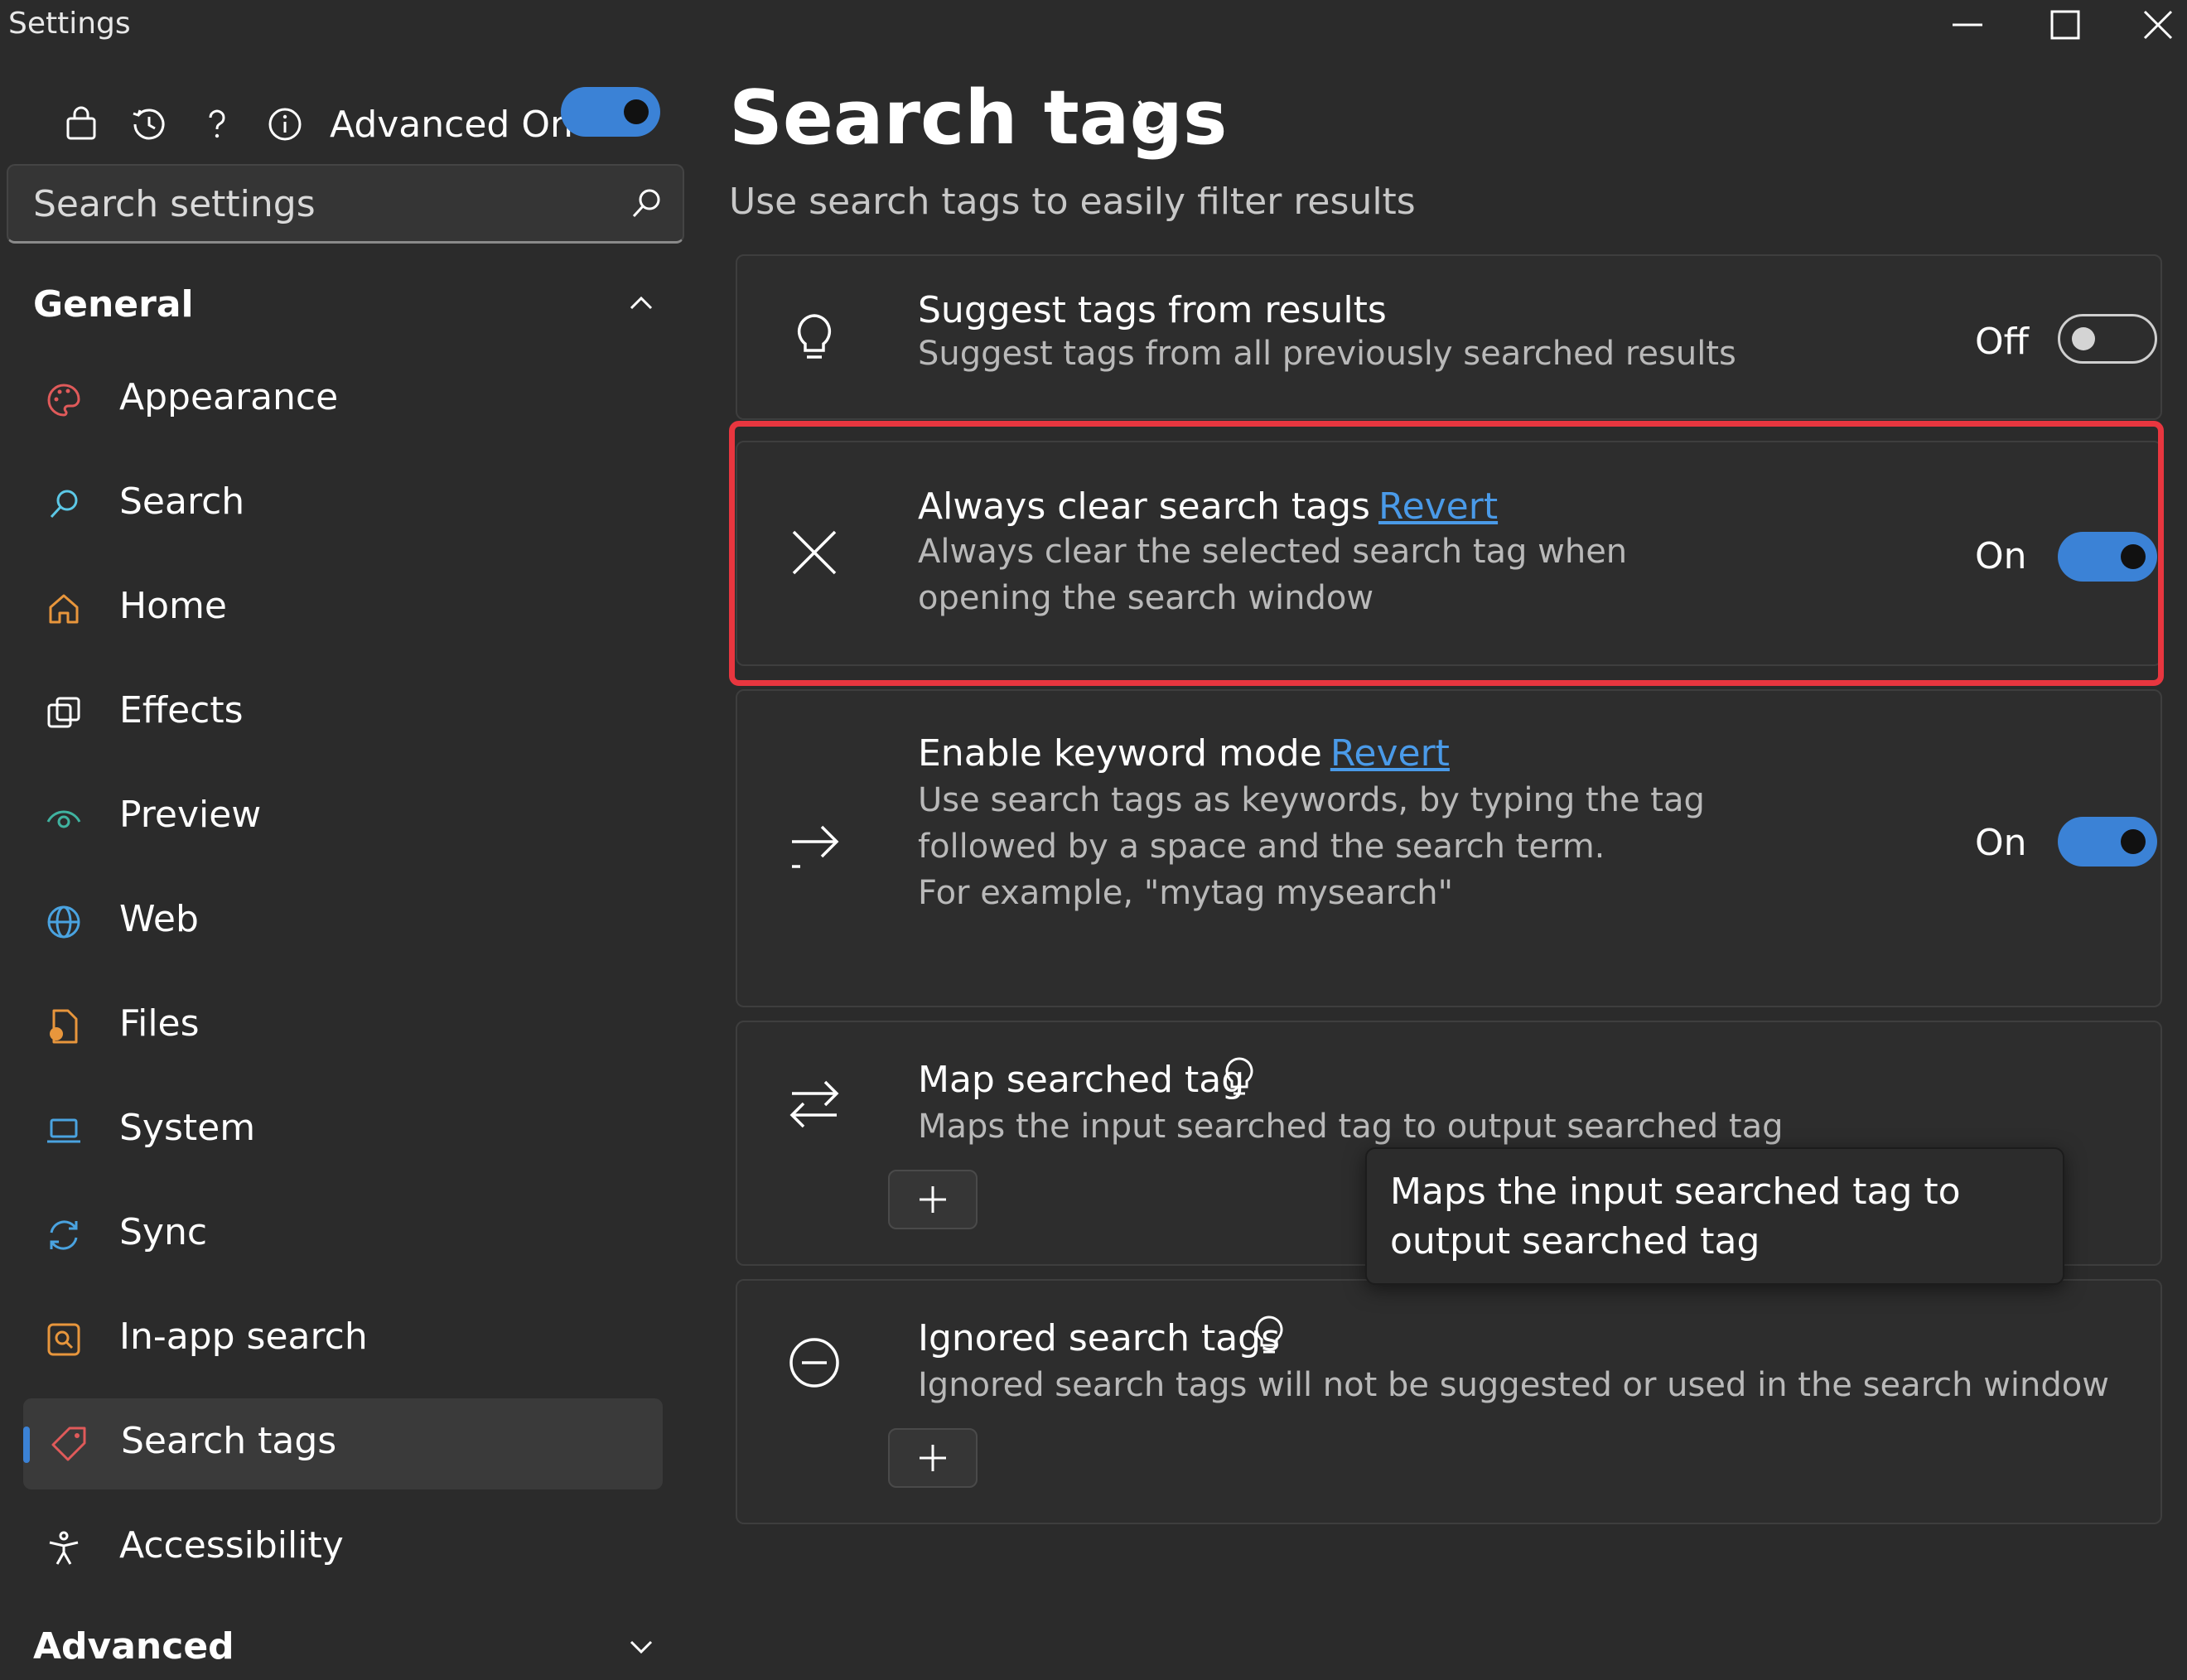  I want to click on sidebar-item-in-app-search: In-app search, so click(343, 1339).